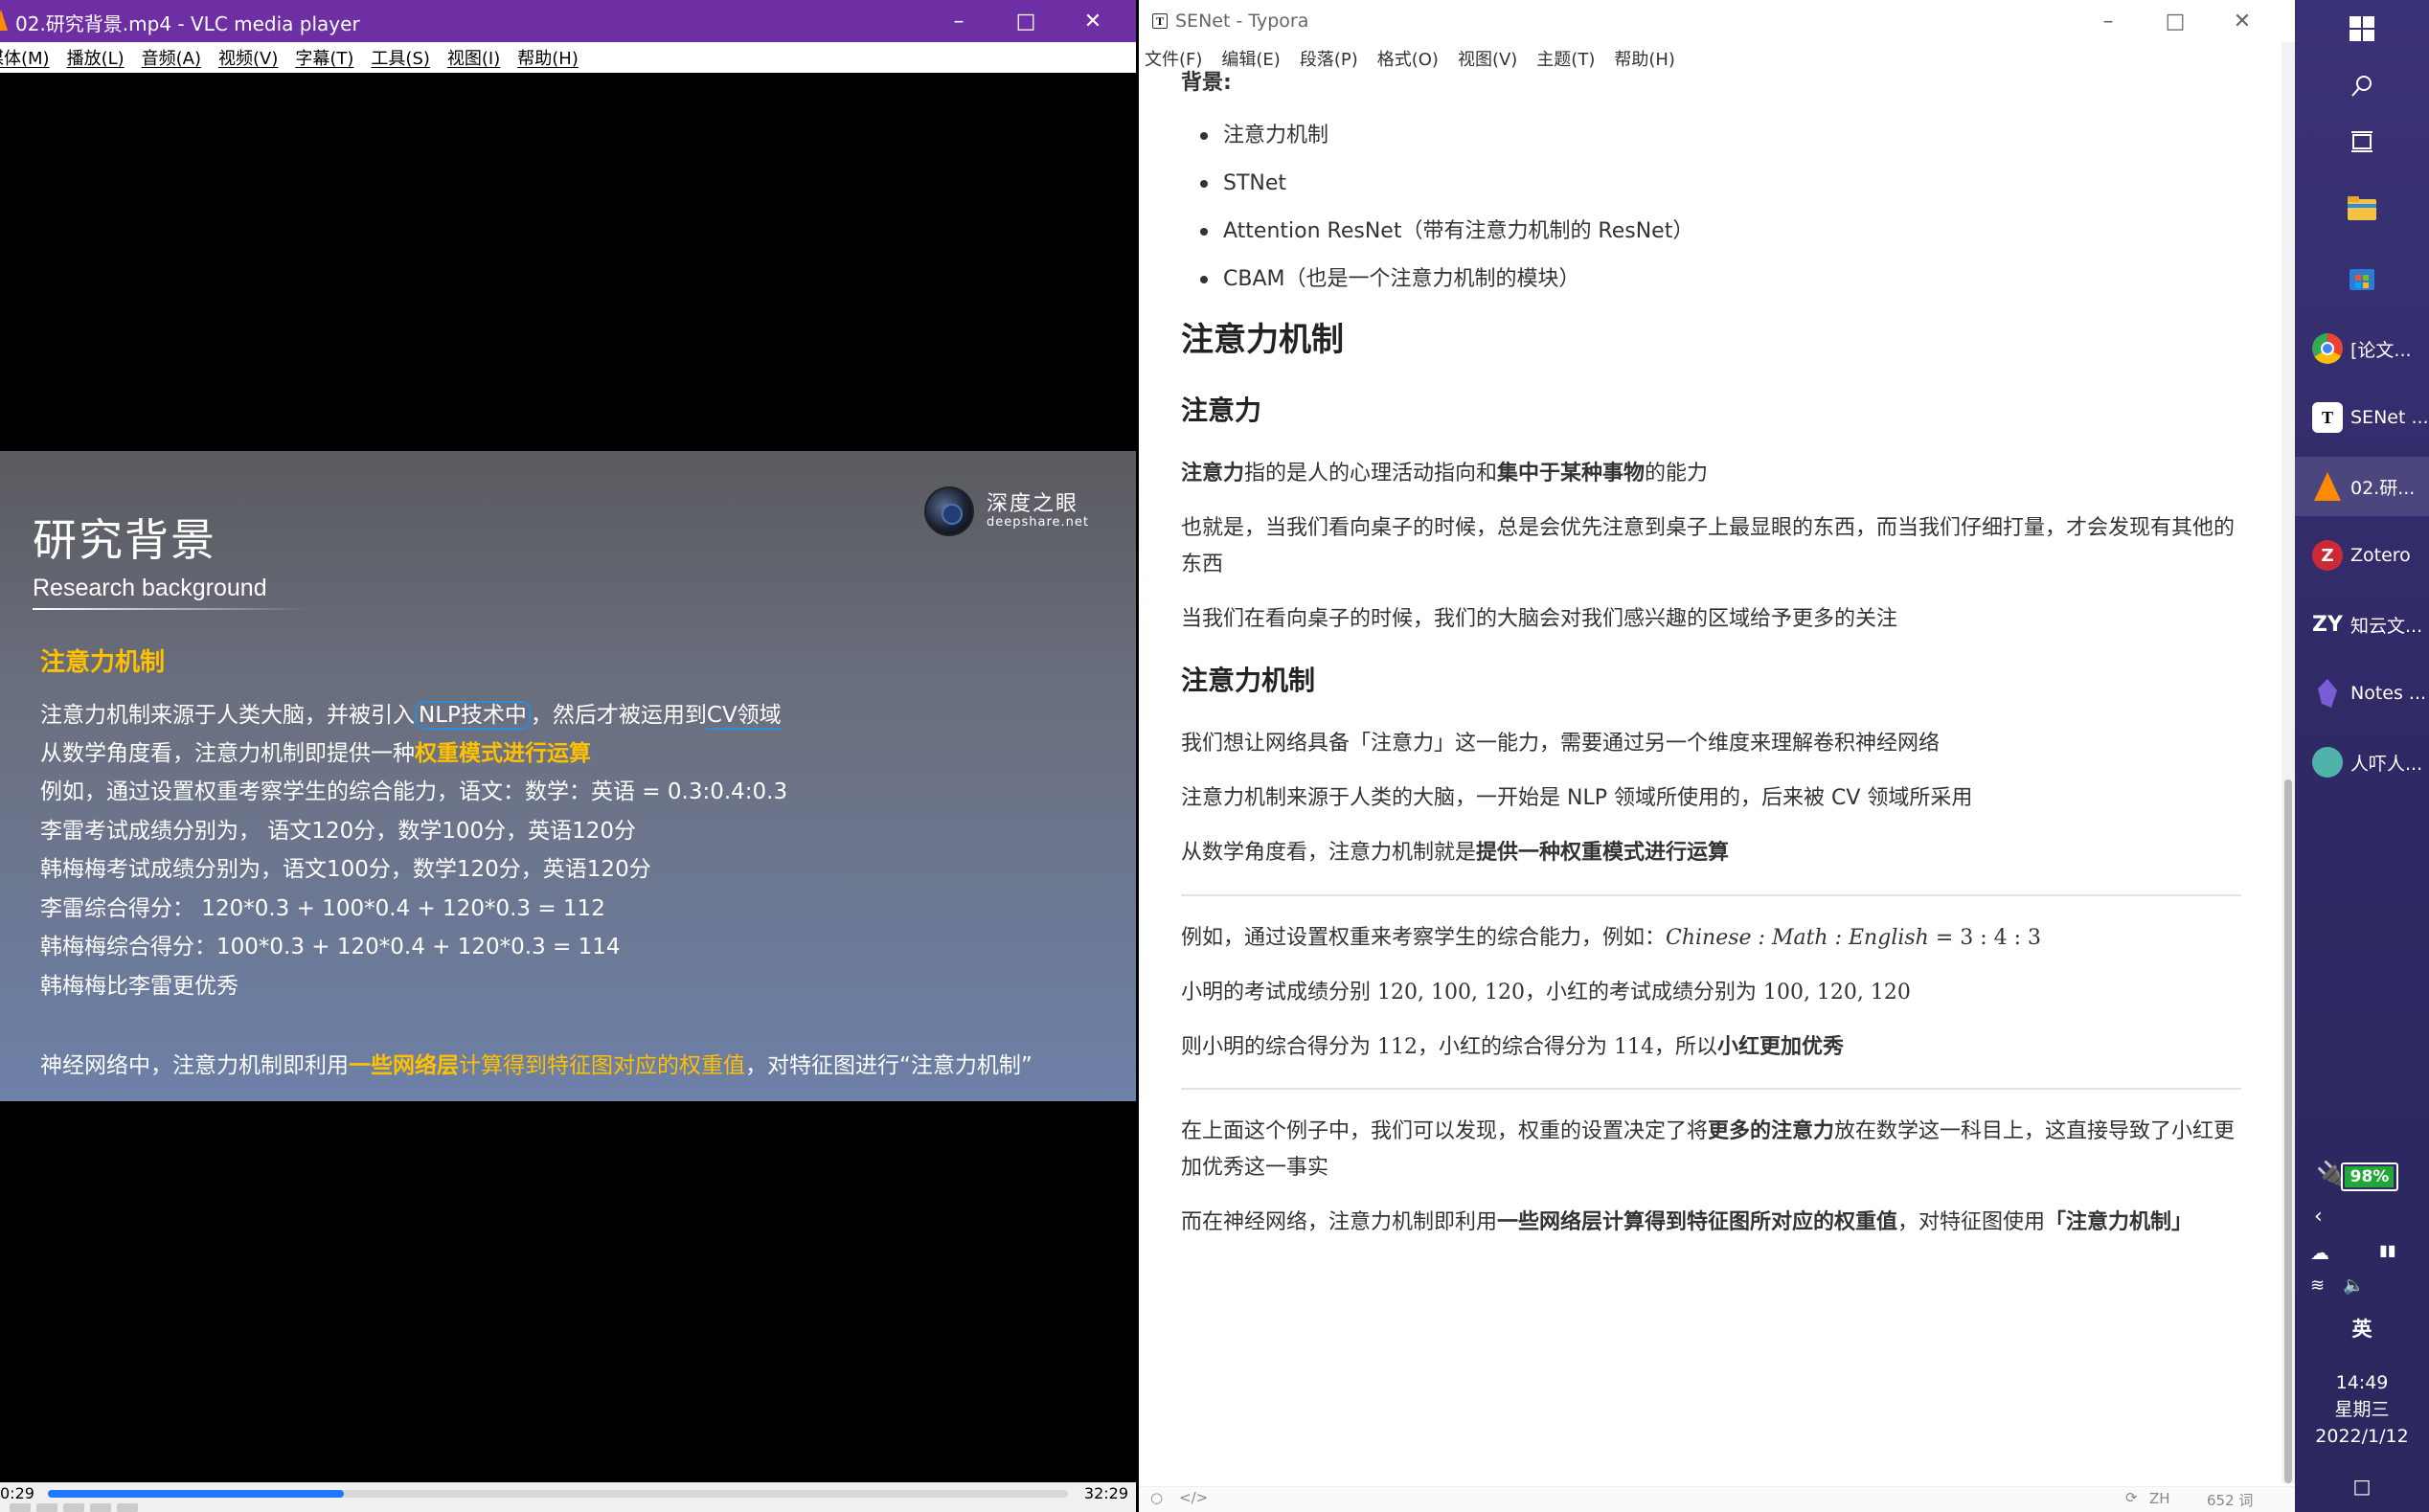 The height and width of the screenshot is (1512, 2429). I want to click on text: 的能力, so click(1677, 473).